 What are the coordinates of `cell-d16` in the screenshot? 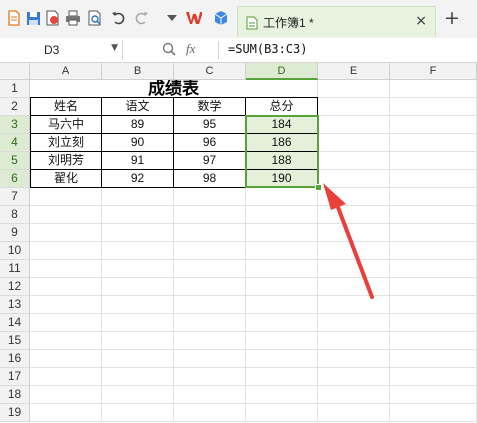 It's located at (282, 359).